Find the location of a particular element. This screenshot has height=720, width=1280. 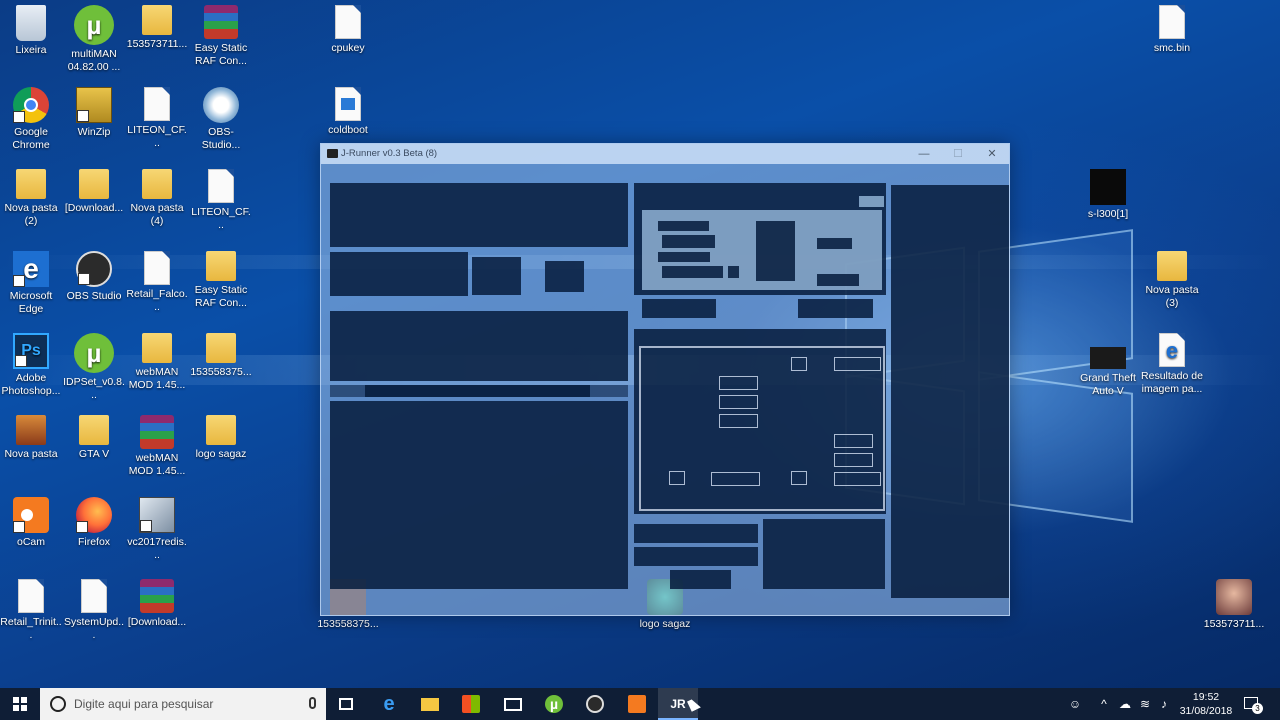

taskbar-edge: e is located at coordinates (389, 704).